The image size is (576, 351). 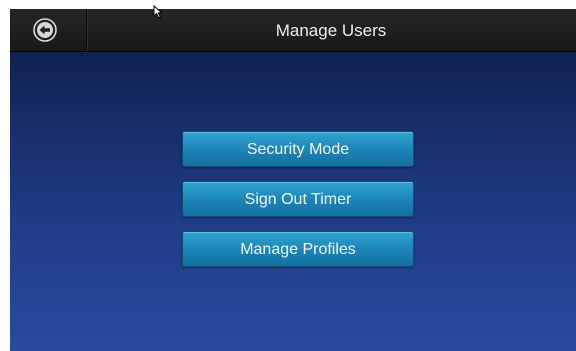 I want to click on mouse-pointer-icon, so click(x=158, y=12).